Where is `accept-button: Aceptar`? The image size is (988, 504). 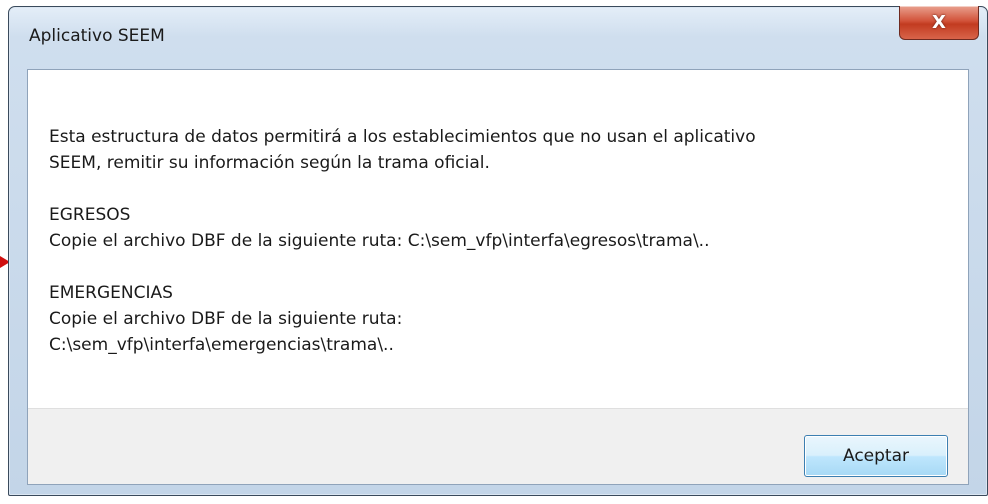 accept-button: Aceptar is located at coordinates (876, 456).